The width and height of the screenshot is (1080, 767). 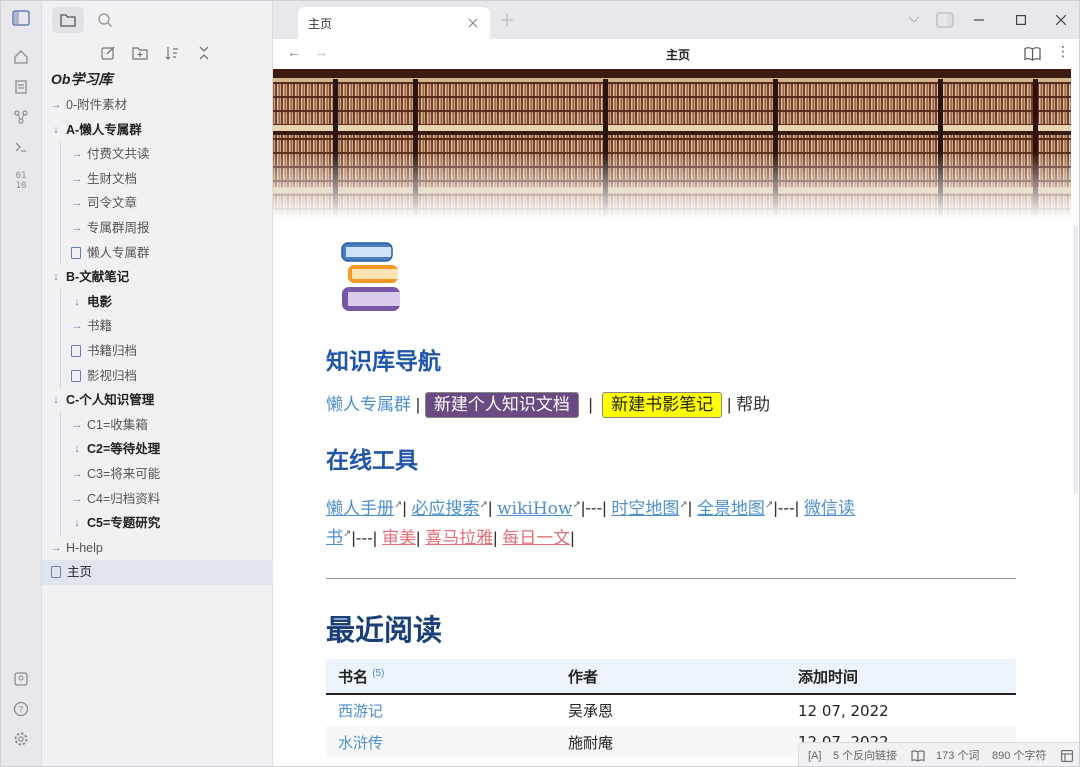 What do you see at coordinates (157, 154) in the screenshot?
I see `tree-folder-paid-reading: → 付费文共读` at bounding box center [157, 154].